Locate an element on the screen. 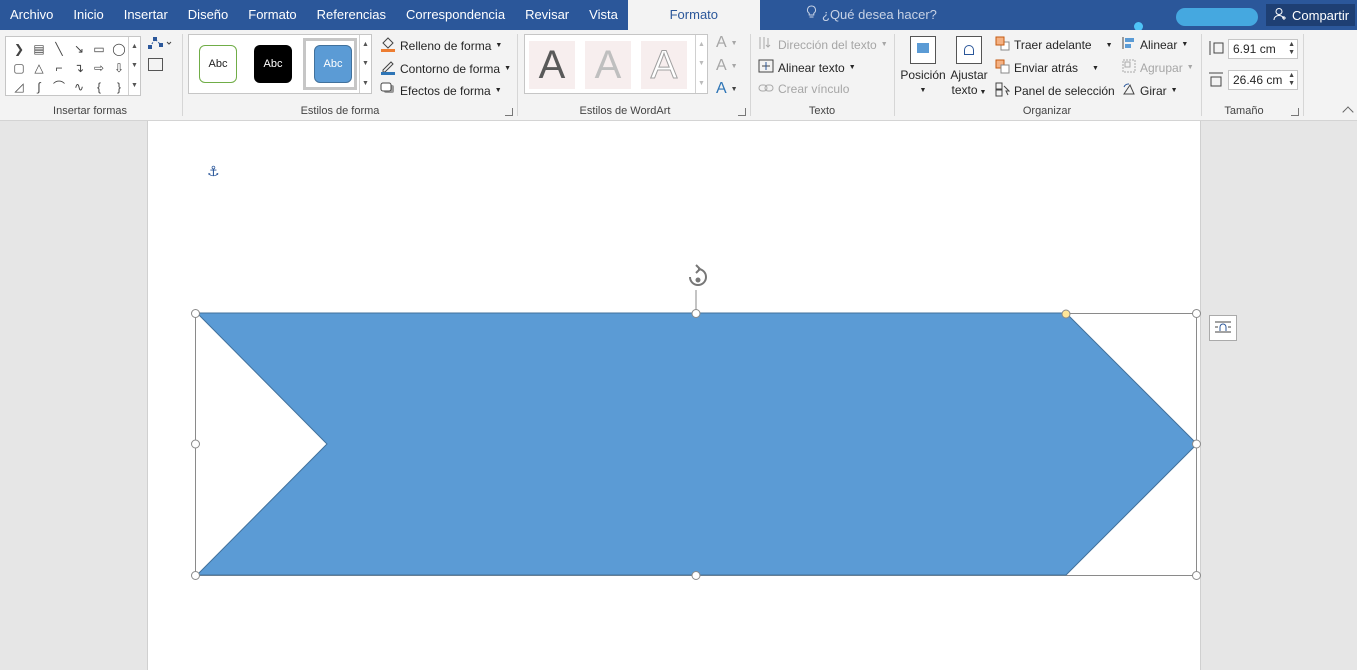 The width and height of the screenshot is (1357, 670). selection-pane-button: Panel de selección is located at coordinates (1055, 91).